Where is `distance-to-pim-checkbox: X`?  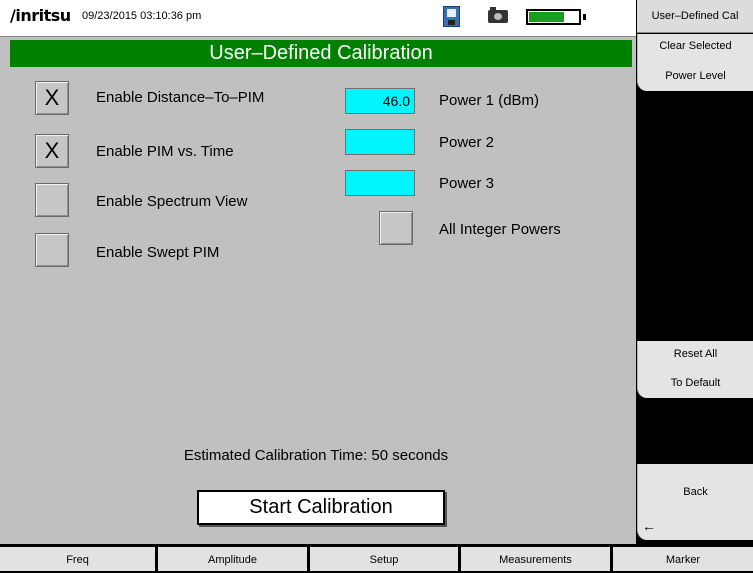
distance-to-pim-checkbox: X is located at coordinates (52, 98).